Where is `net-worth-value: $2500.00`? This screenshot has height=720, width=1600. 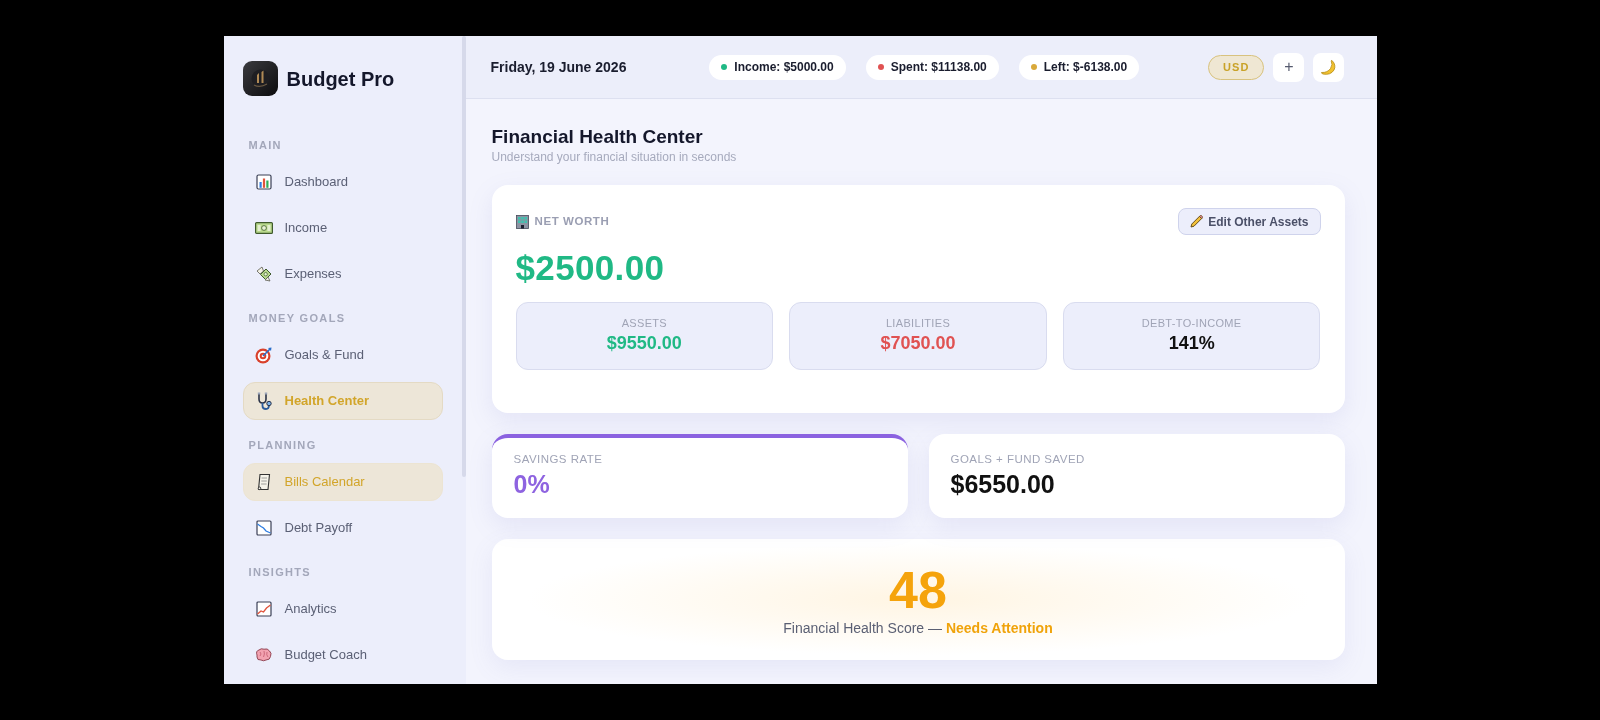 net-worth-value: $2500.00 is located at coordinates (590, 268).